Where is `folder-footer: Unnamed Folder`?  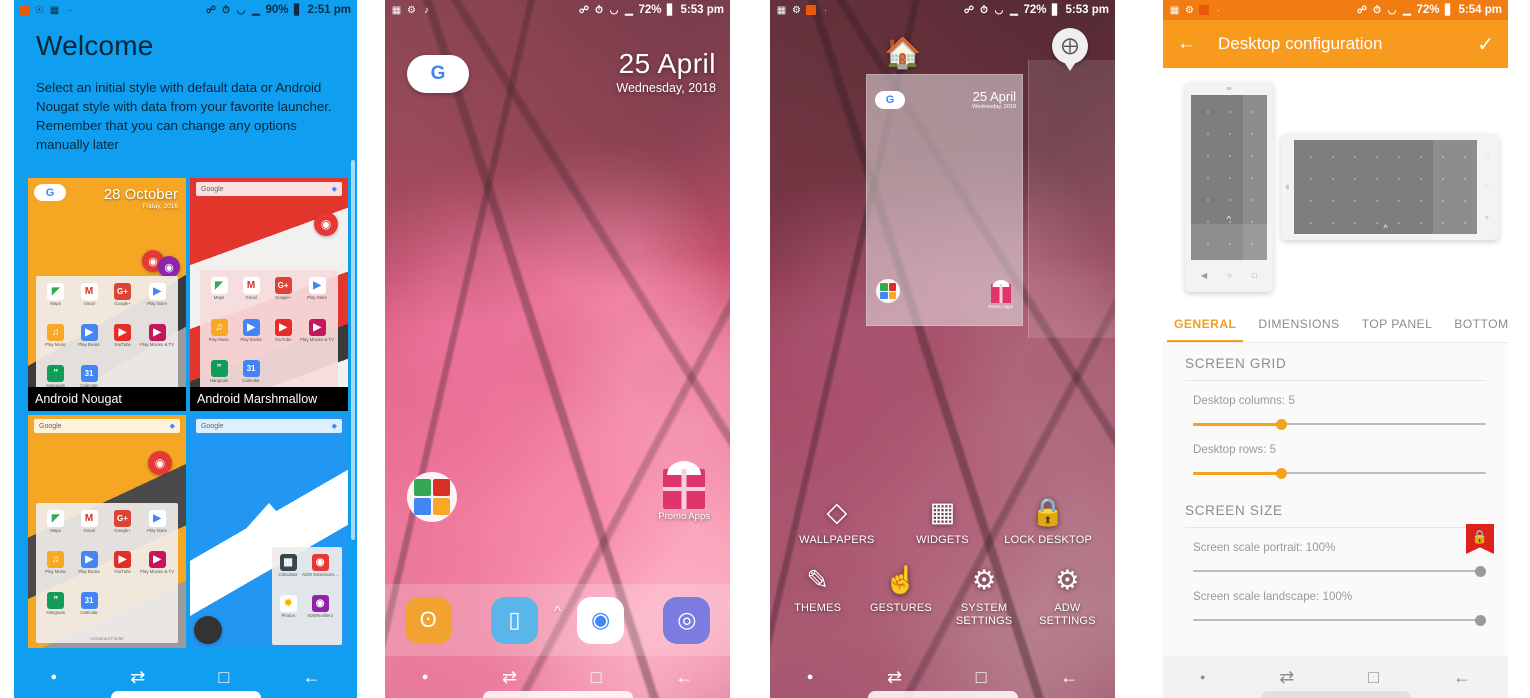
folder-footer: Unnamed Folder is located at coordinates (107, 638).